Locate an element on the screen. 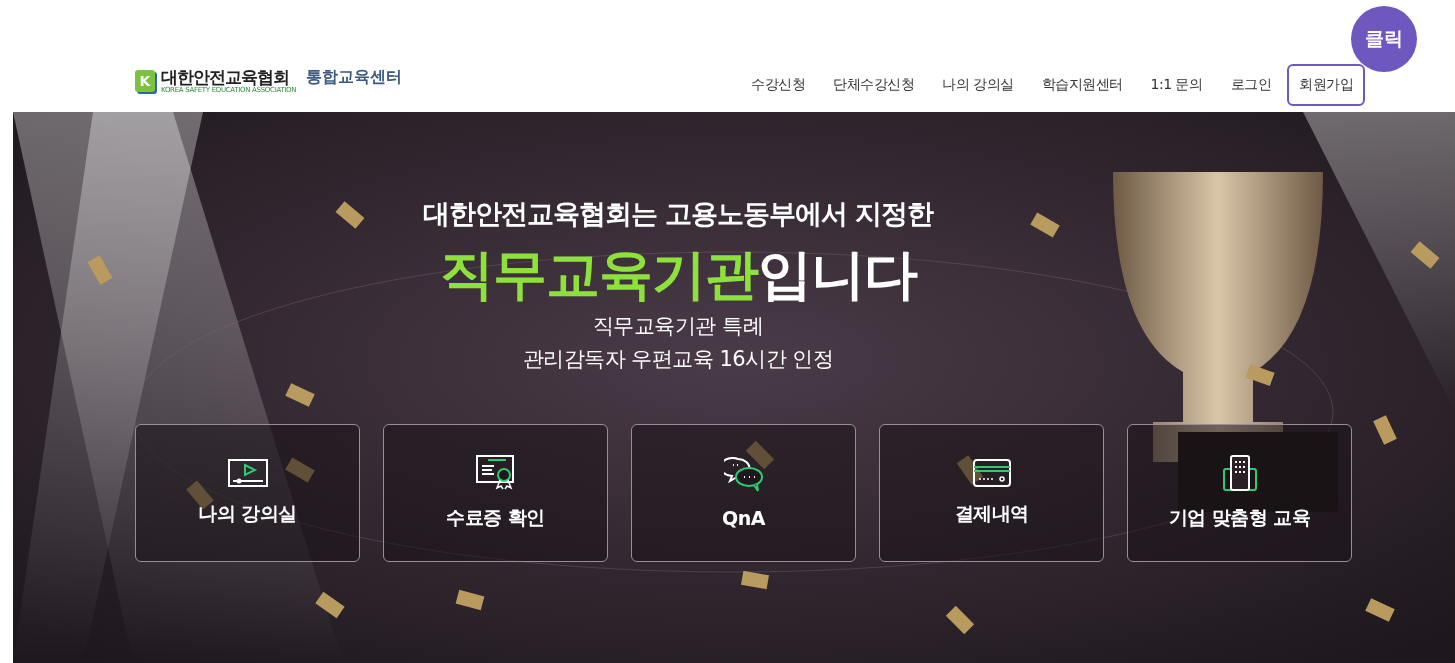  shortcut-card: 수료증 확인 is located at coordinates (495, 493).